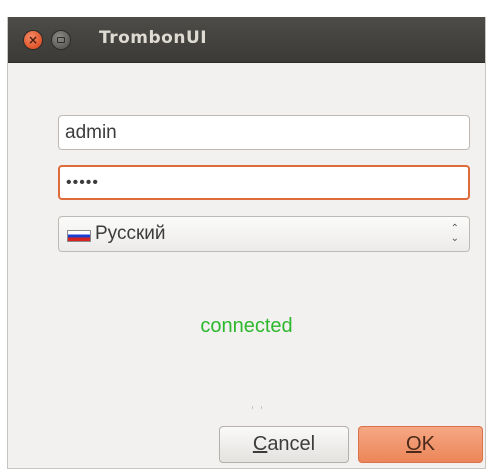 The height and width of the screenshot is (475, 493). I want to click on password-field: •••••, so click(264, 182).